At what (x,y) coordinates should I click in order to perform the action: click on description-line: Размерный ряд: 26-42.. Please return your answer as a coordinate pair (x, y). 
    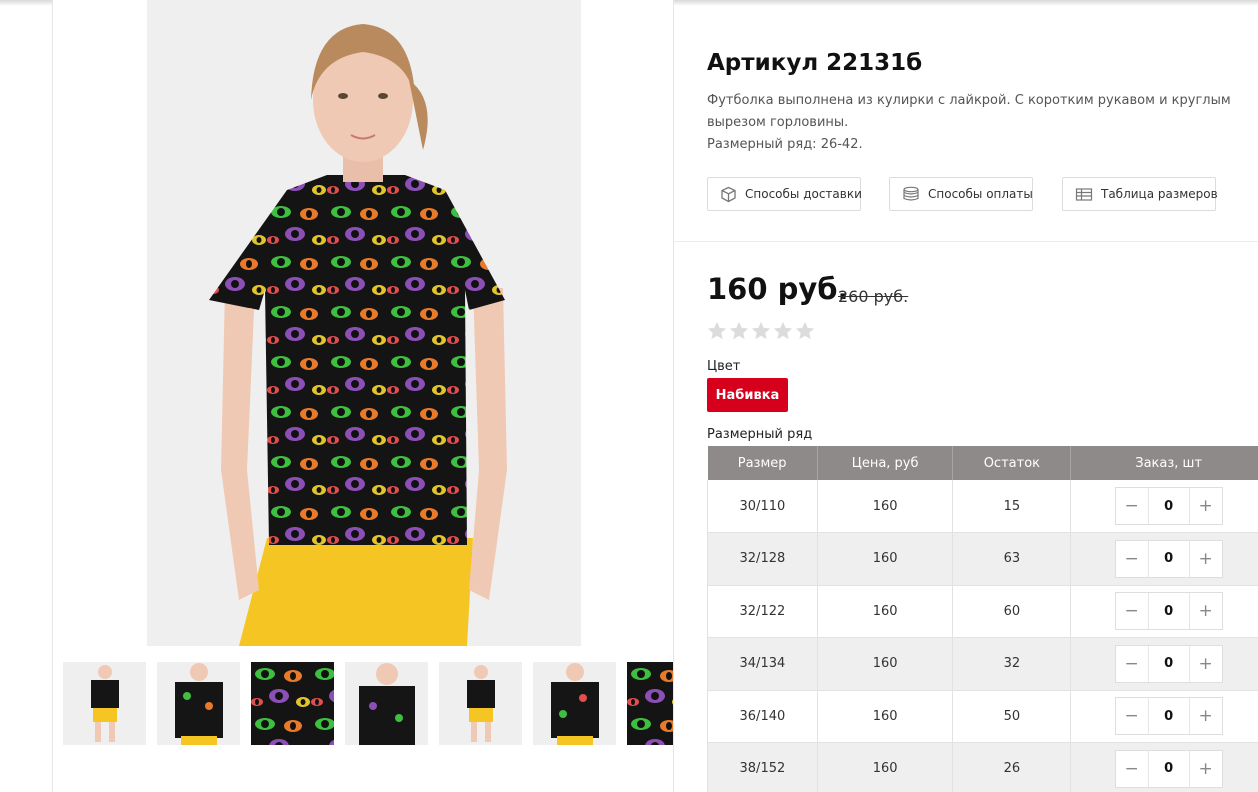
    Looking at the image, I should click on (785, 144).